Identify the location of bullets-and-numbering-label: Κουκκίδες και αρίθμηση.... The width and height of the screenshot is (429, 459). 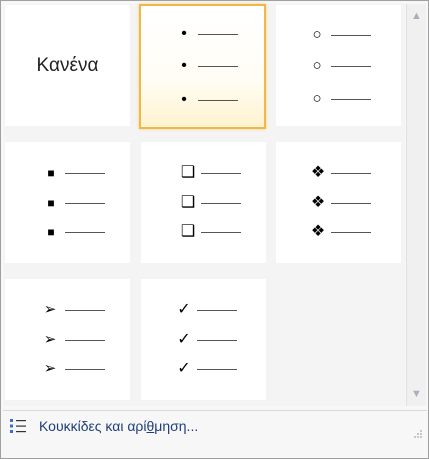
(119, 426).